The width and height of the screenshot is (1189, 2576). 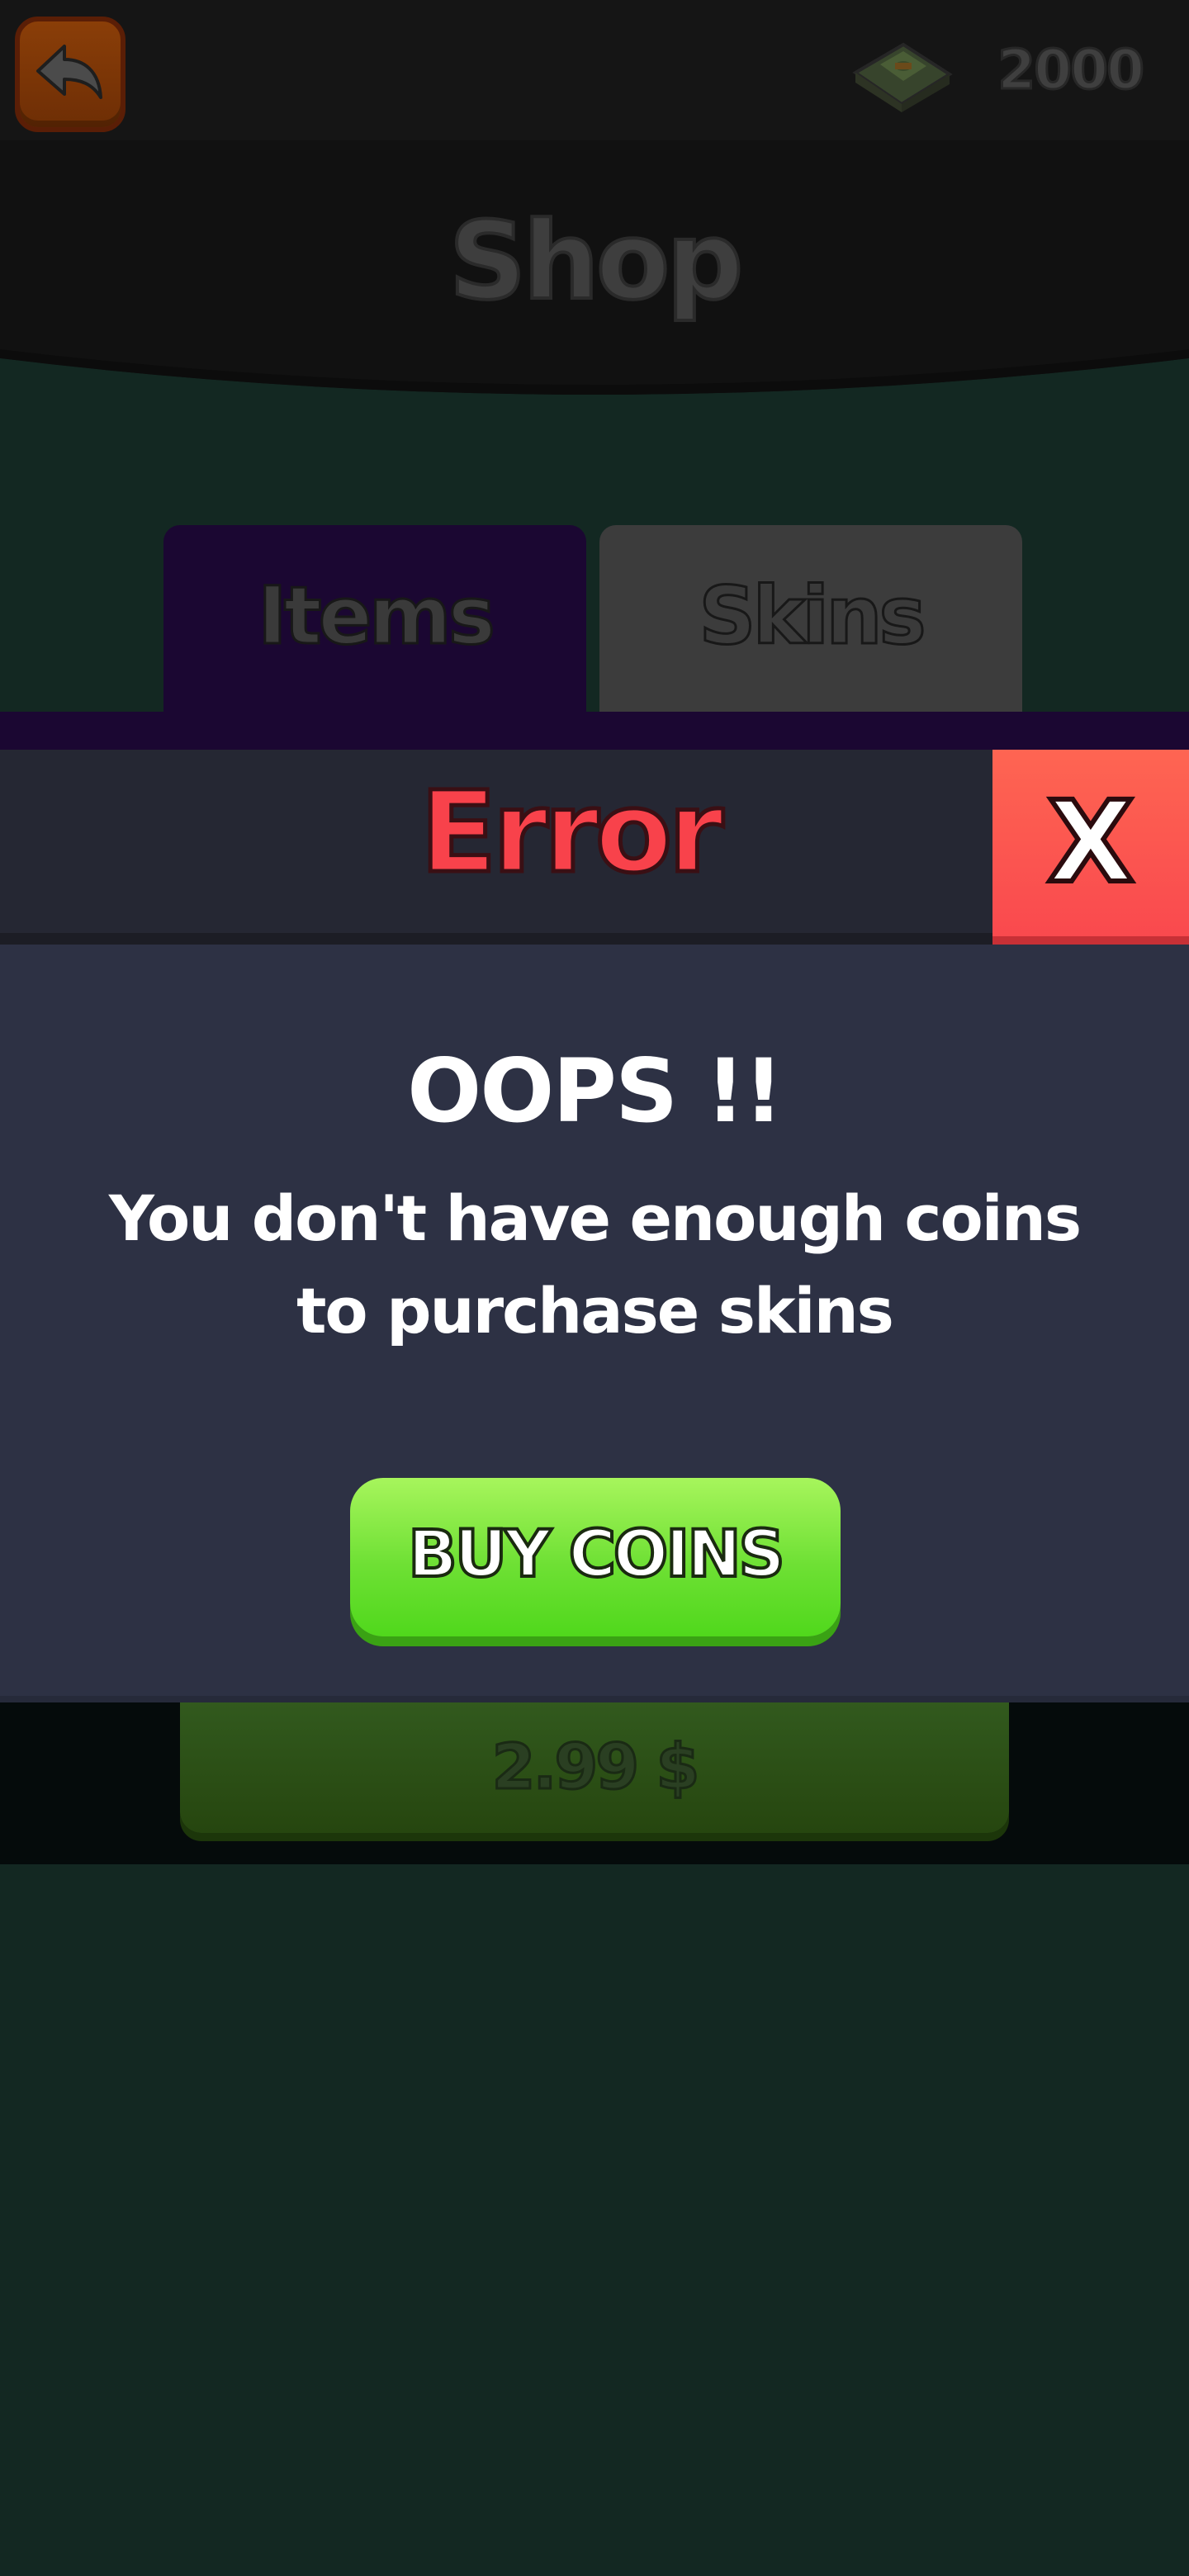 I want to click on modal-body-bottom-edge, so click(x=594, y=1699).